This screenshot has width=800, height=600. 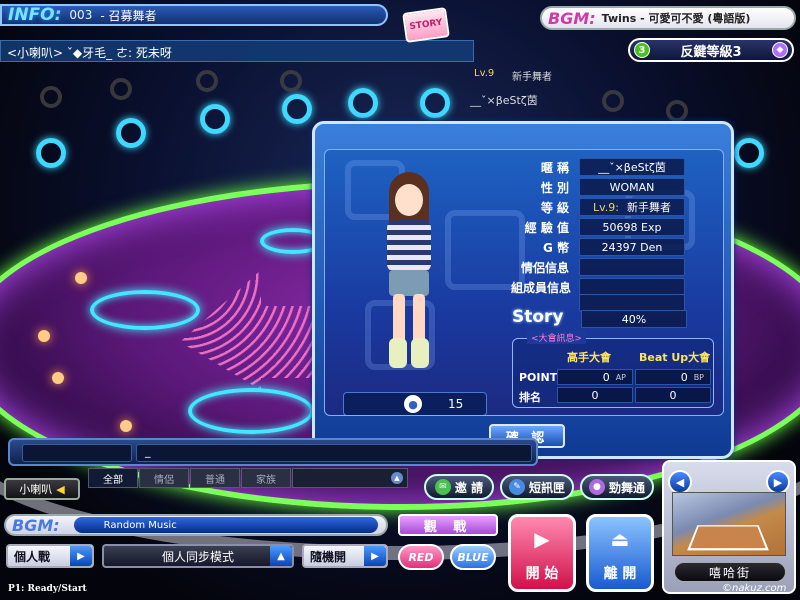 What do you see at coordinates (516, 487) in the screenshot?
I see `mail-icon: ✎` at bounding box center [516, 487].